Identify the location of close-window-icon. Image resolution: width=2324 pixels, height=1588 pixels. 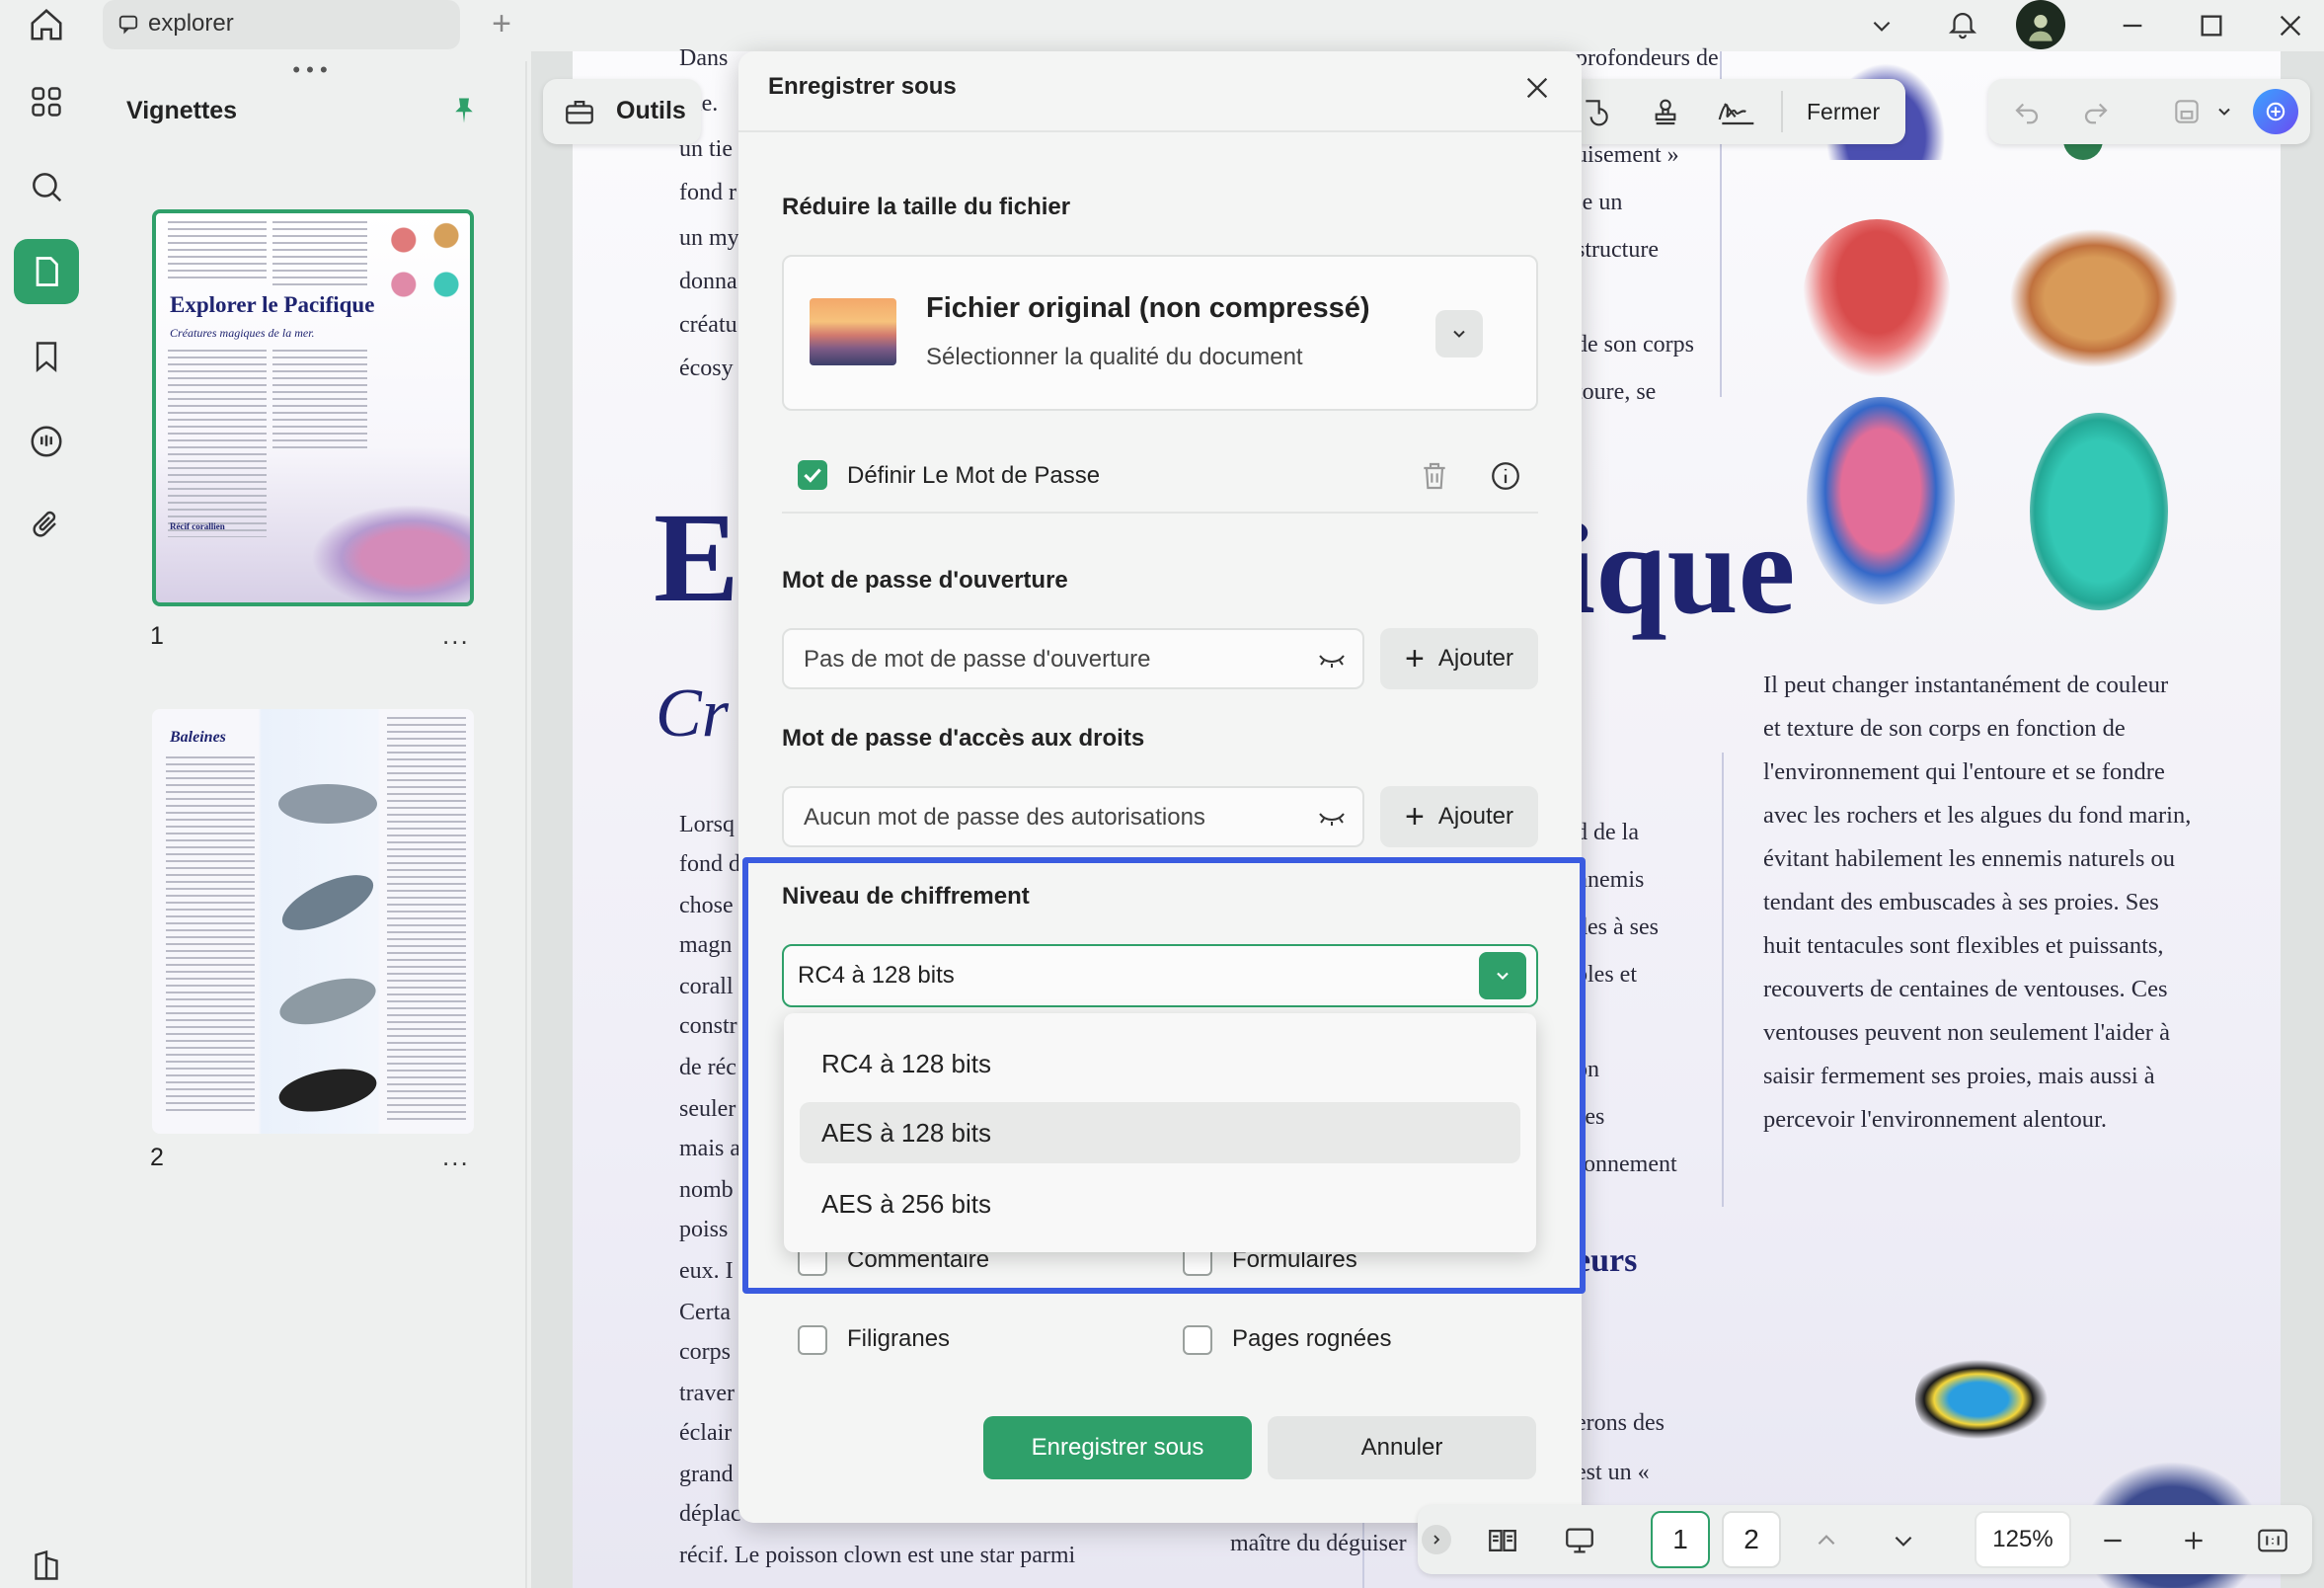
(2290, 25).